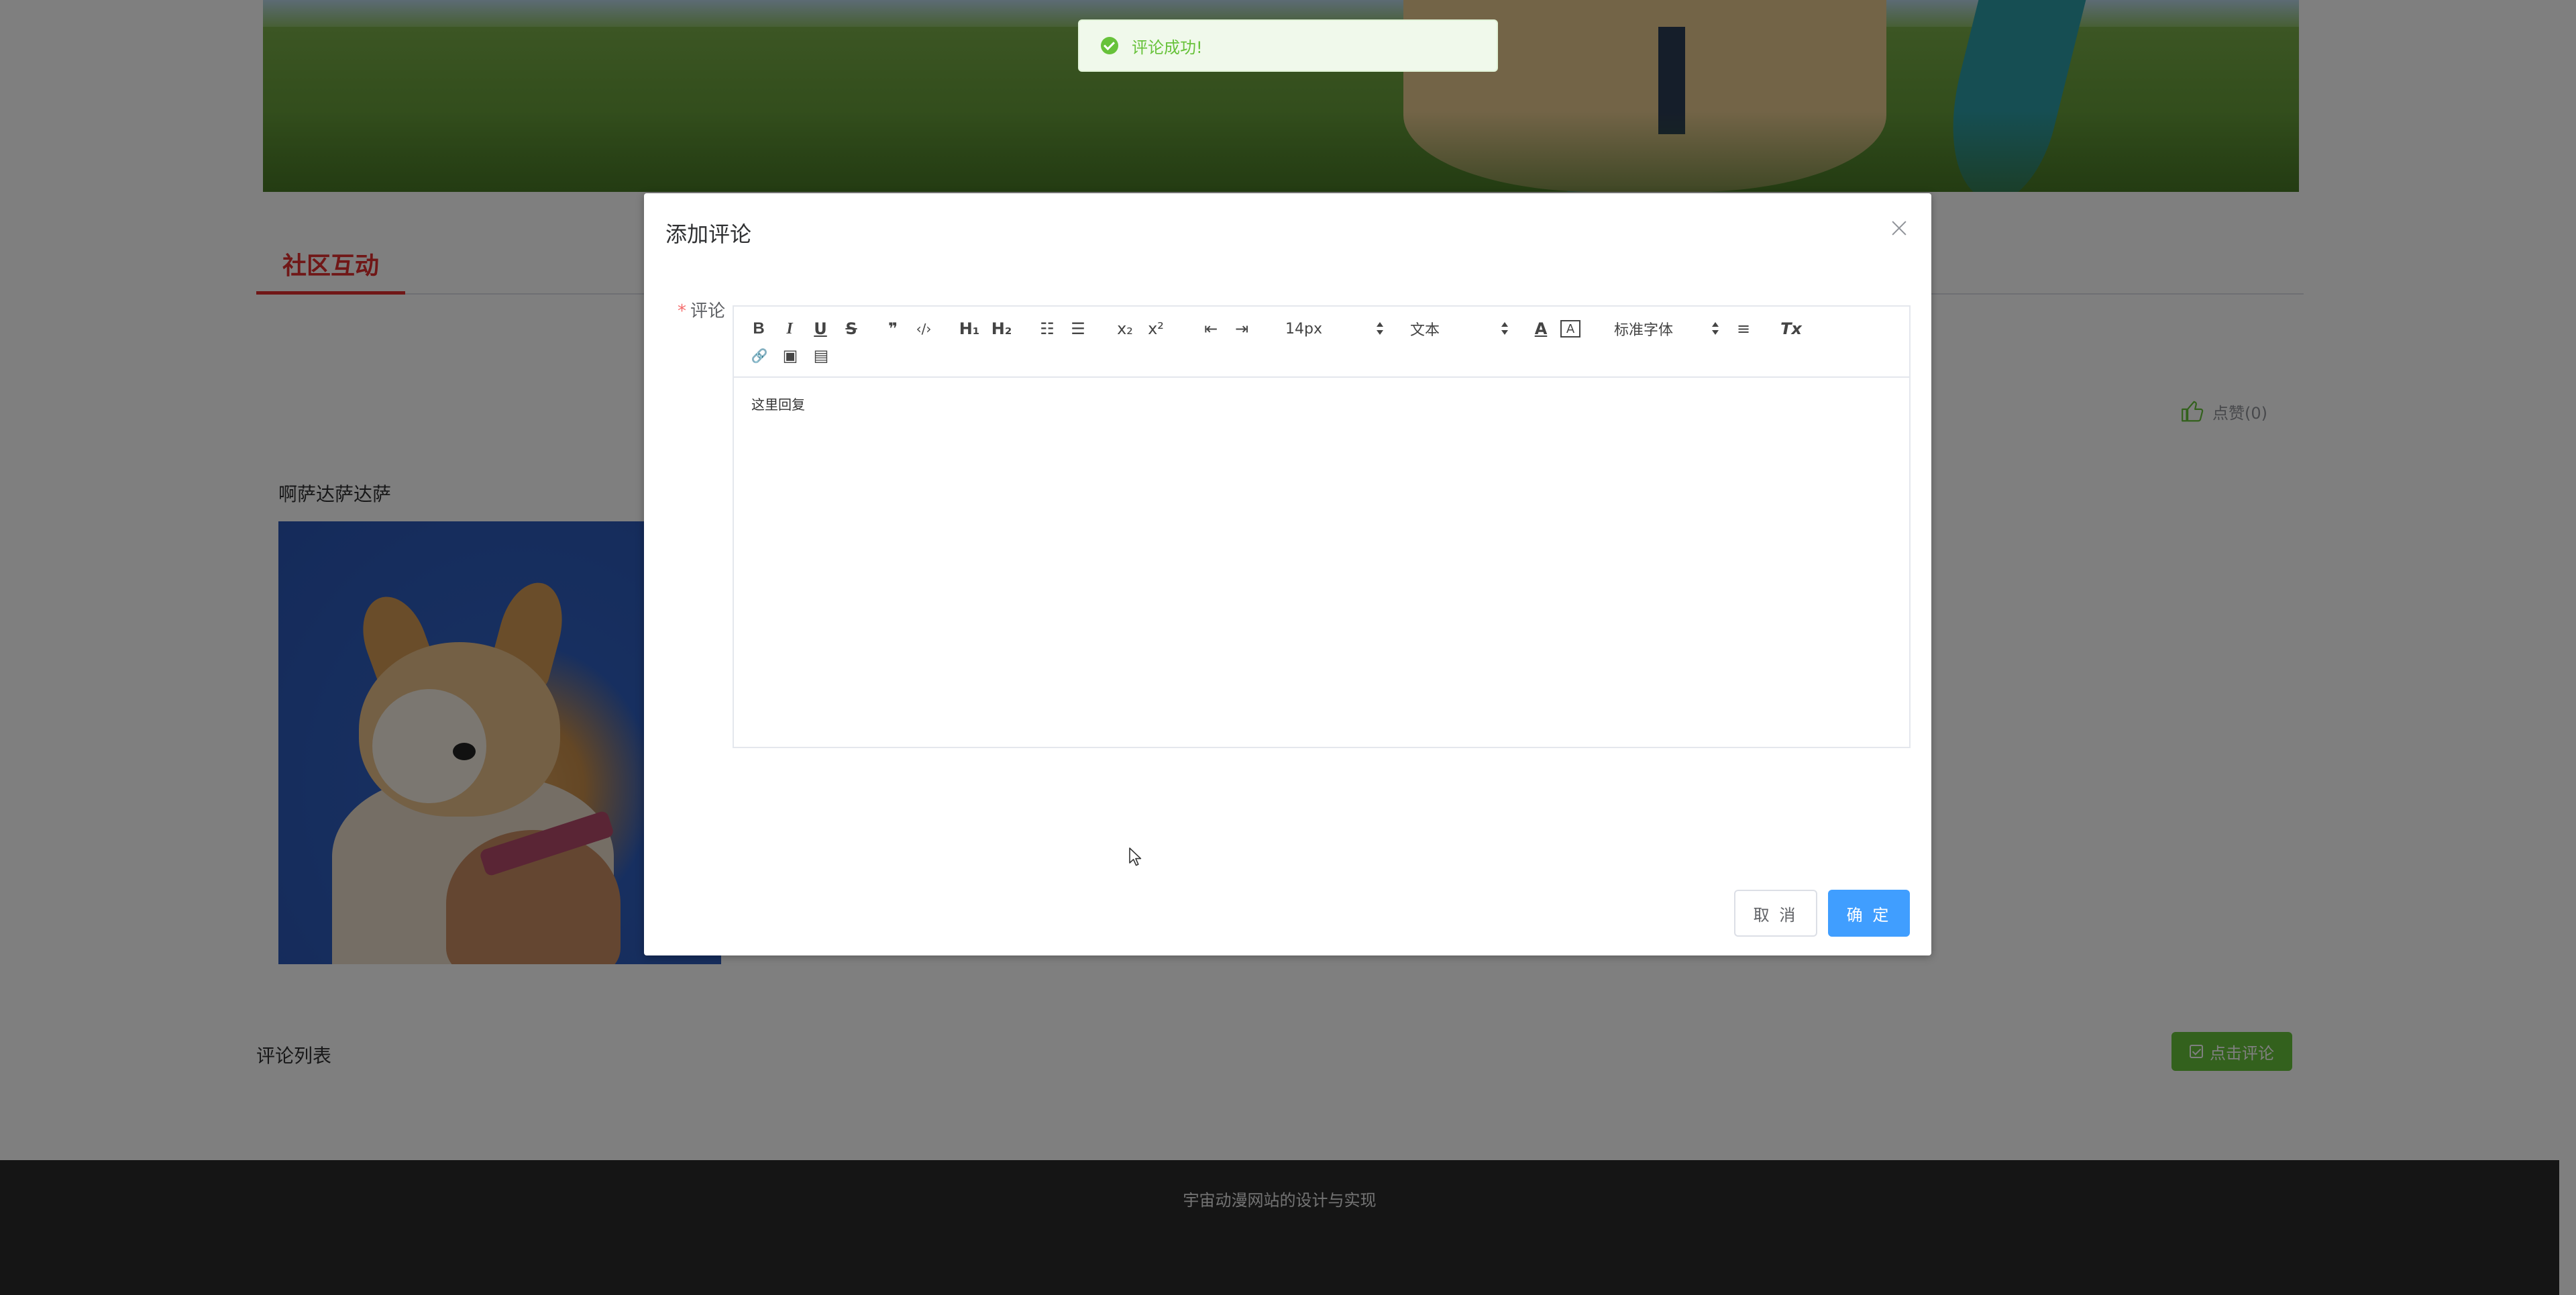 The height and width of the screenshot is (1295, 2576). Describe the element at coordinates (1899, 228) in the screenshot. I see `close-icon` at that location.